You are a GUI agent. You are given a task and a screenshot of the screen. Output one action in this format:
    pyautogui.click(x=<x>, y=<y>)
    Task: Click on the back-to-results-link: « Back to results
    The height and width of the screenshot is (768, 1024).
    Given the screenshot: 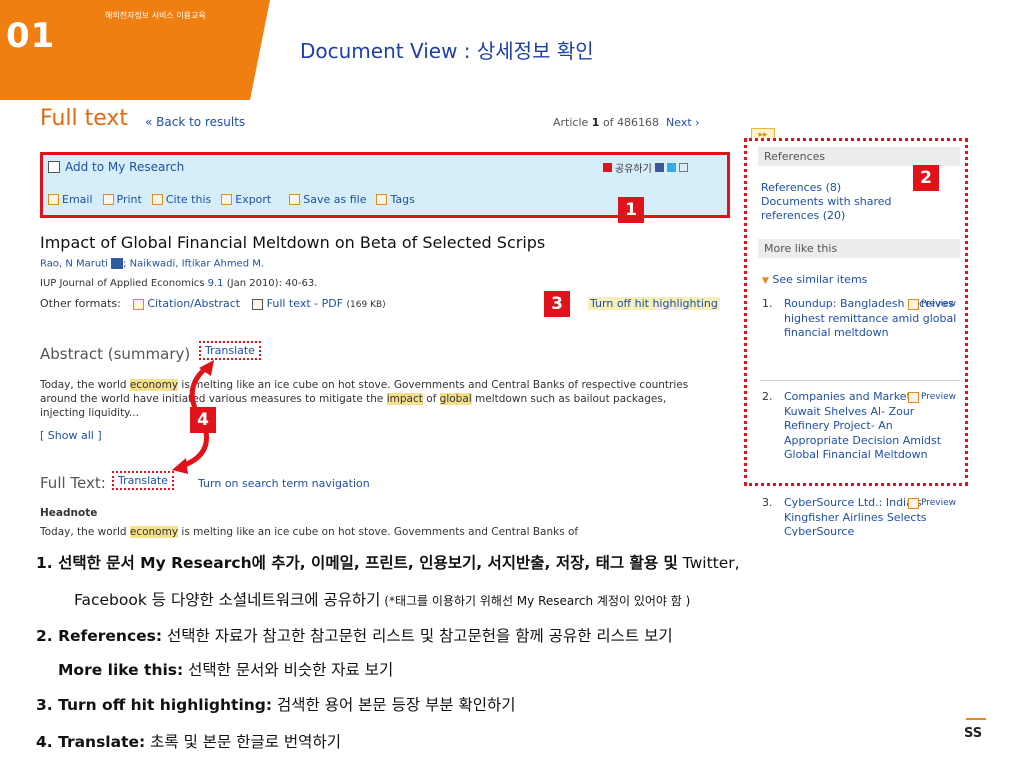 What is the action you would take?
    pyautogui.click(x=195, y=122)
    